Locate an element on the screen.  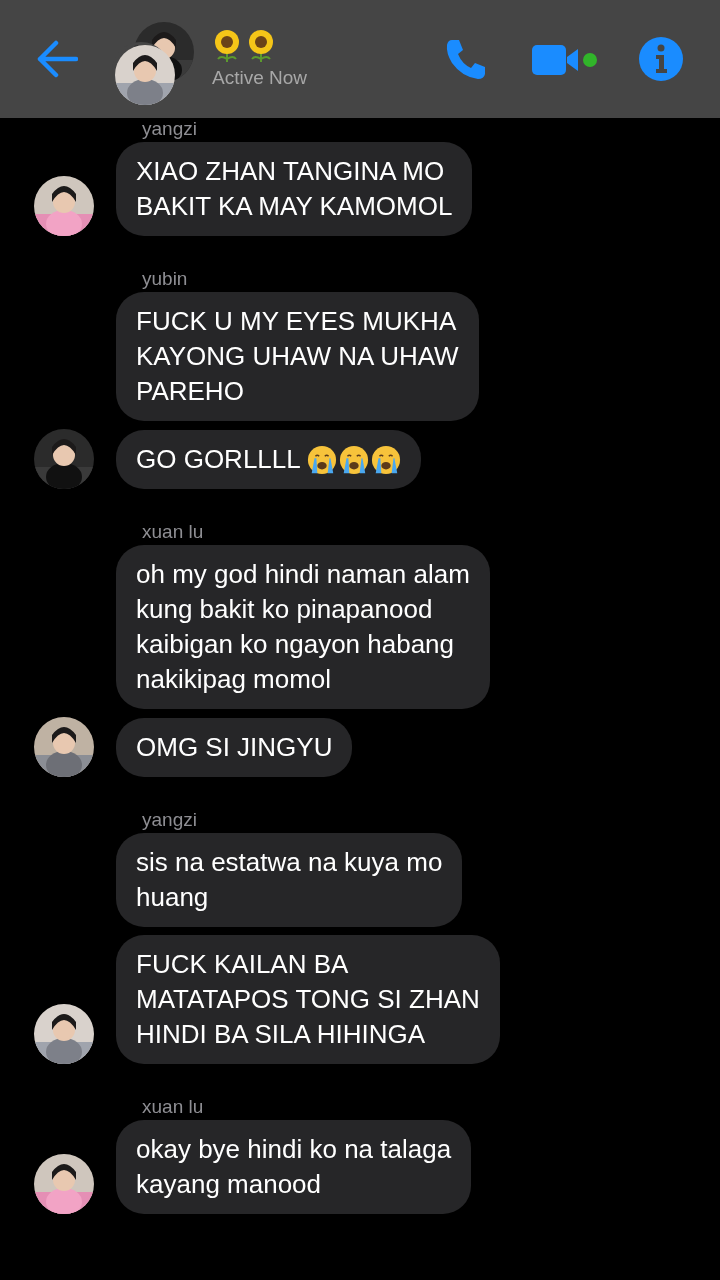
message-bubble: oh my god hindi naman alam kung bakit ko pinapanood kaibigan ko ngayon habang nakikipag momol is located at coordinates (303, 627).